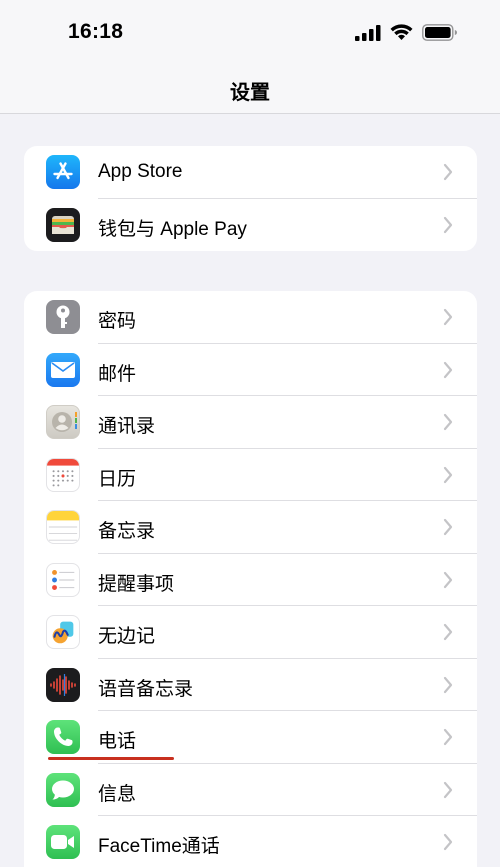 This screenshot has width=500, height=867. Describe the element at coordinates (250, 632) in the screenshot. I see `settings-row-freeform: 无边记` at that location.